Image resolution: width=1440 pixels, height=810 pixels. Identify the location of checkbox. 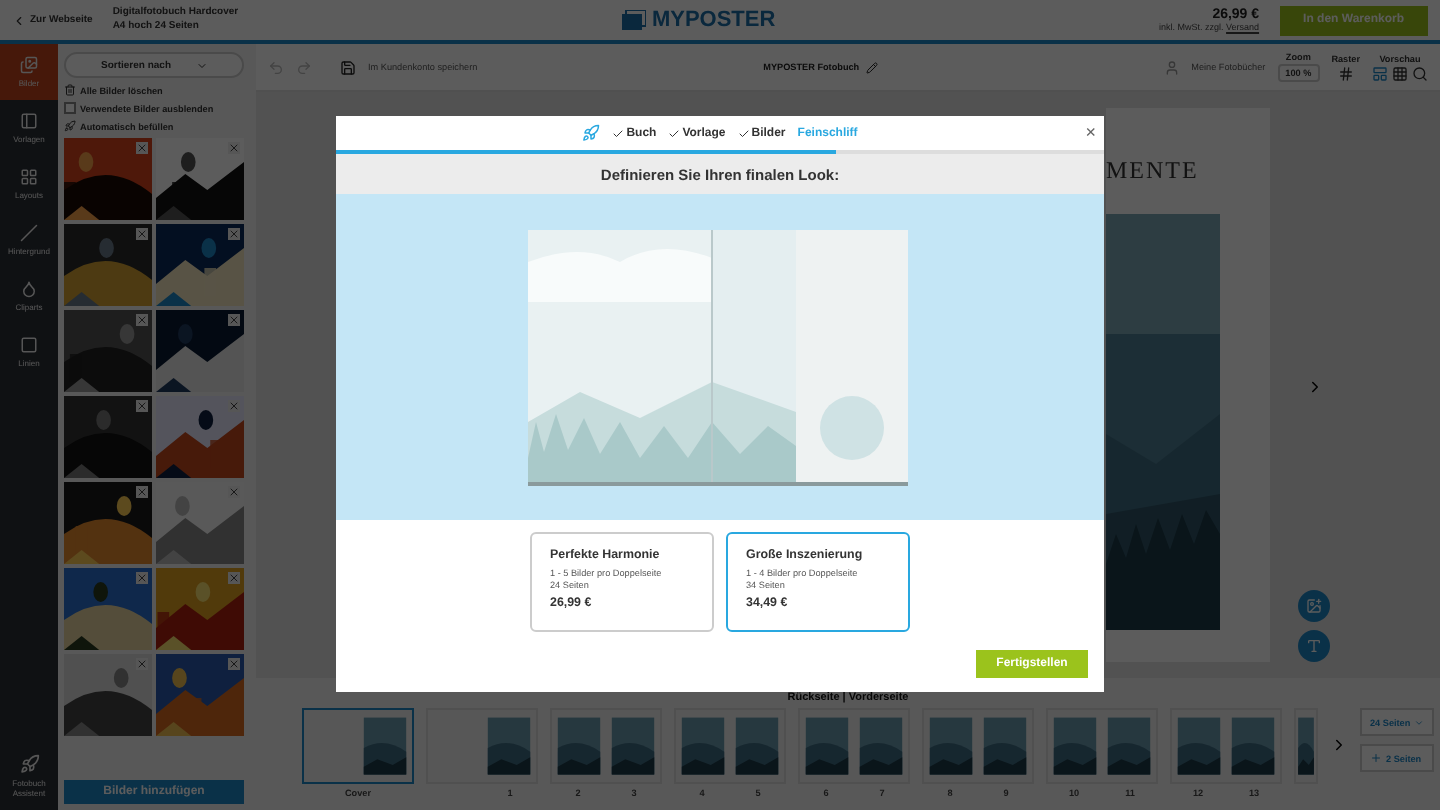
(70, 108).